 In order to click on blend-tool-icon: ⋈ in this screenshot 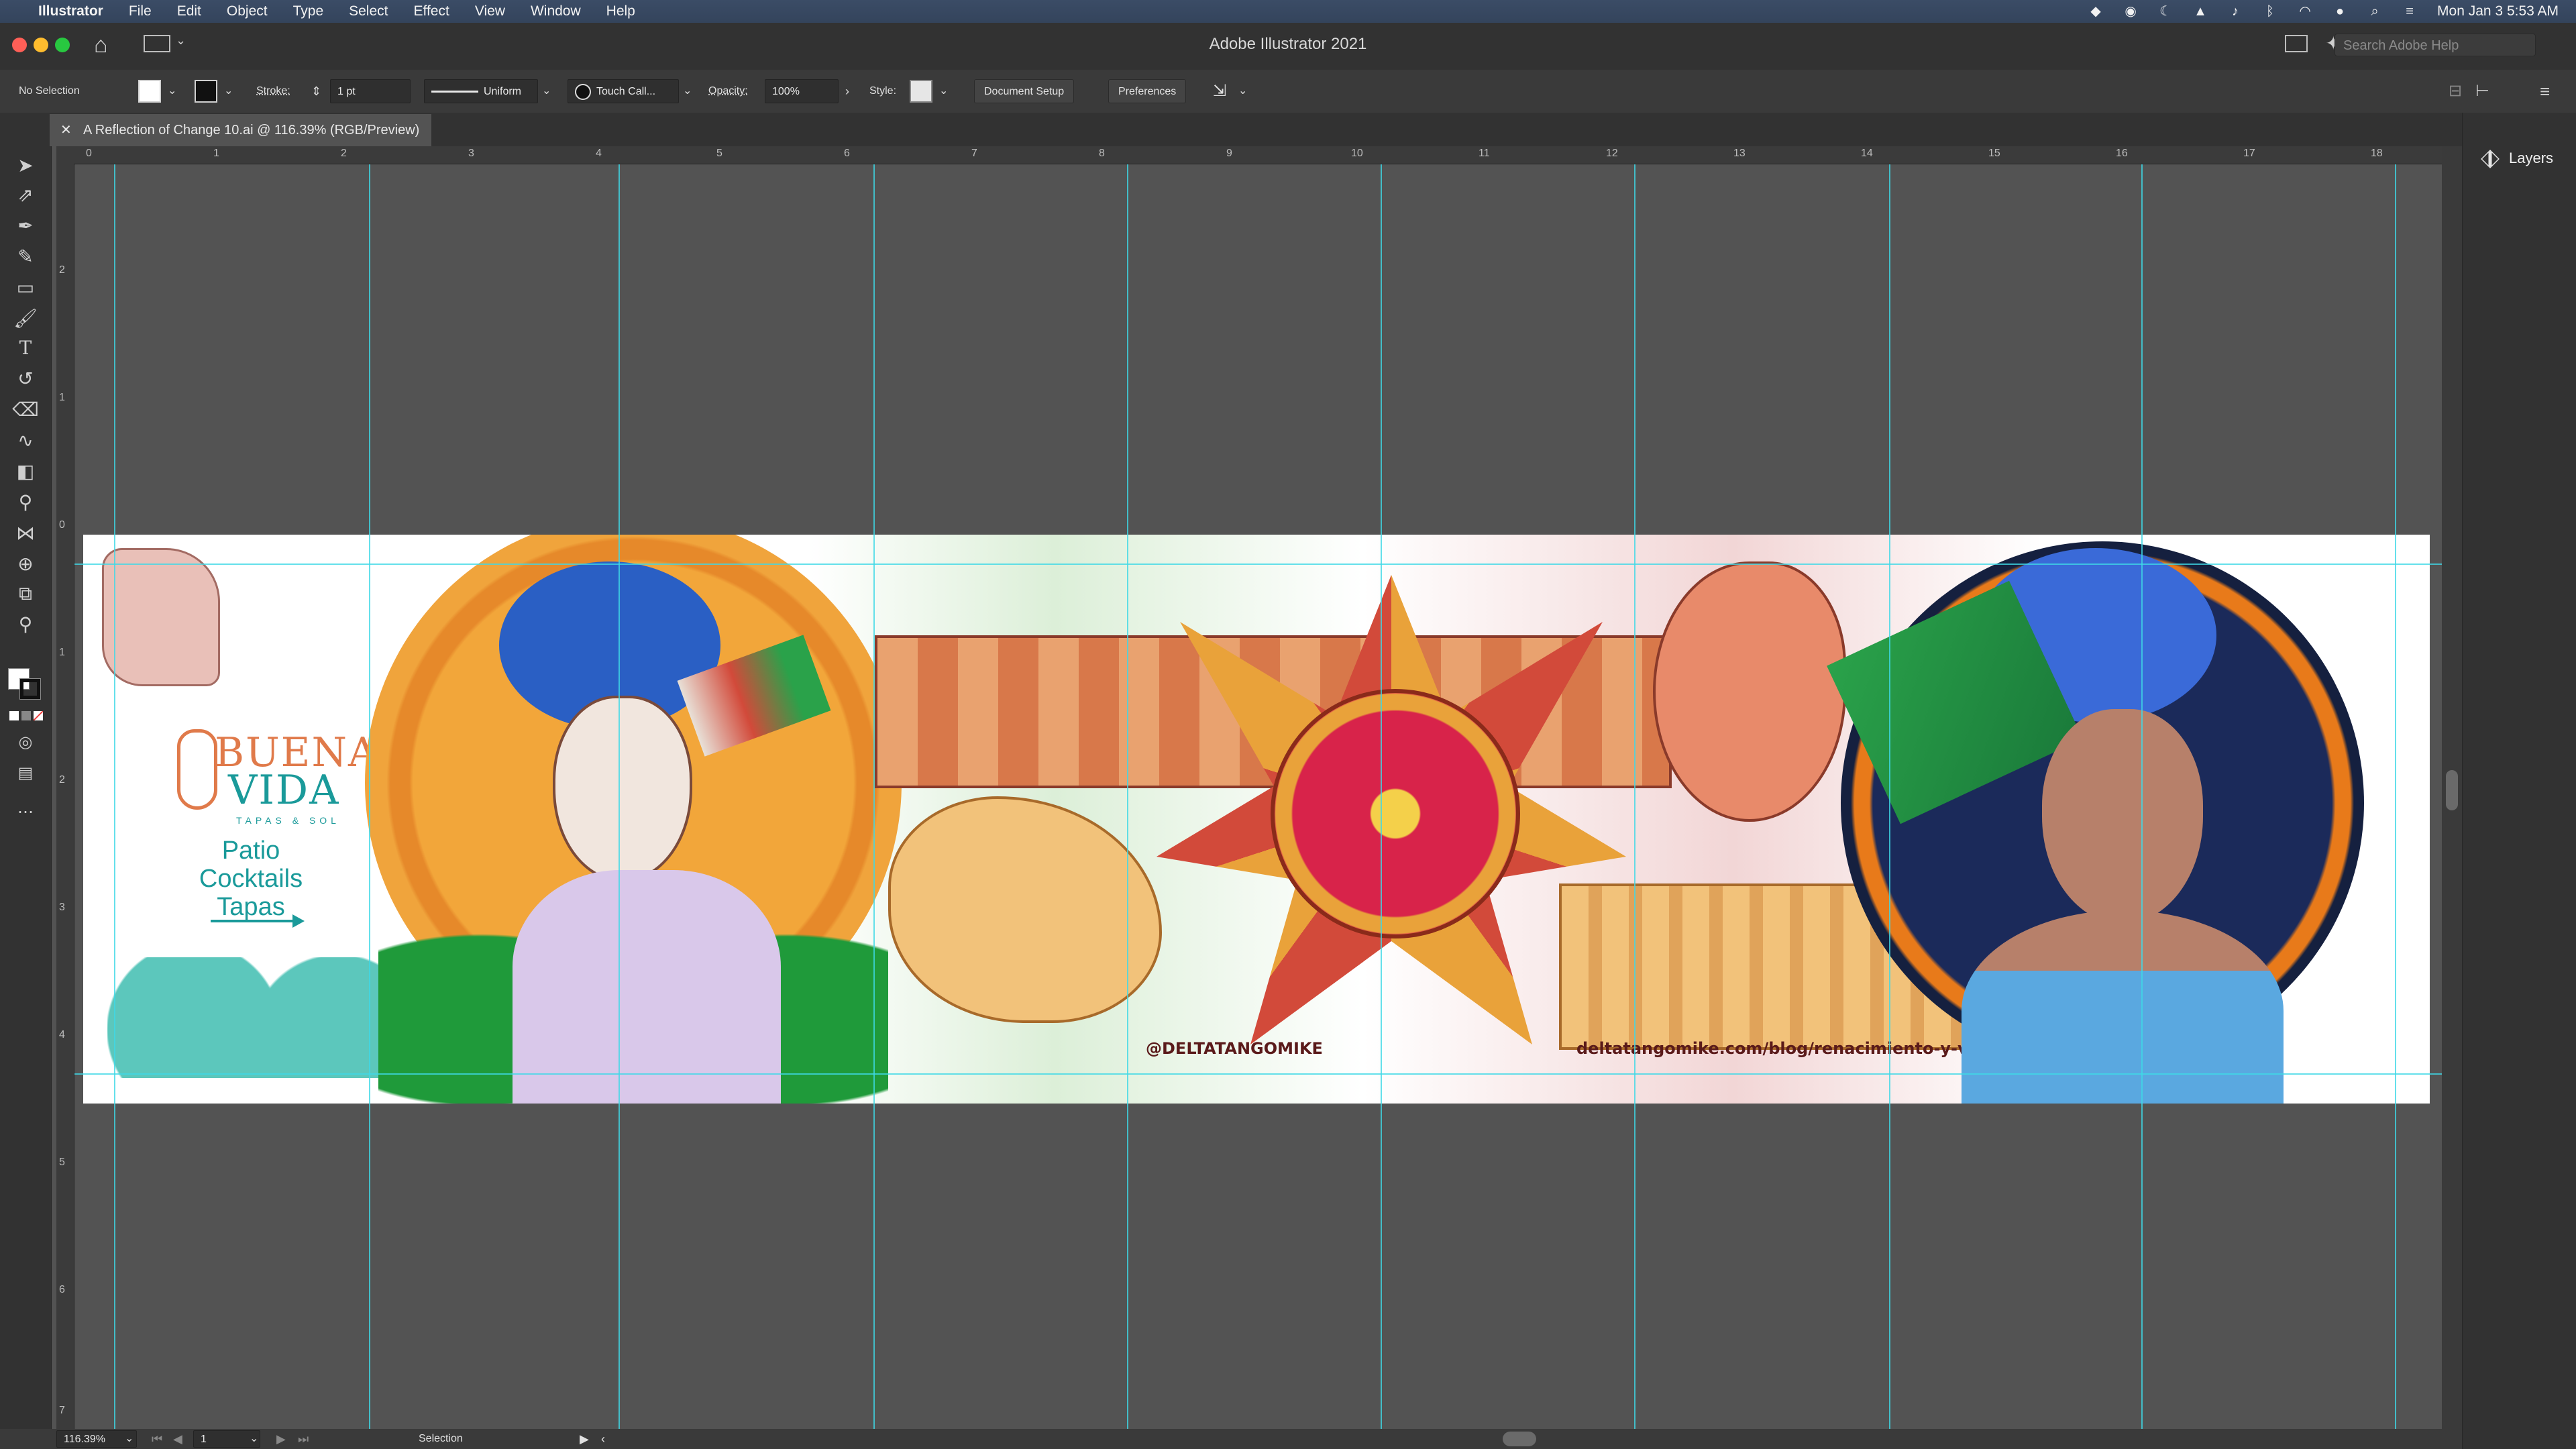, I will do `click(25, 533)`.